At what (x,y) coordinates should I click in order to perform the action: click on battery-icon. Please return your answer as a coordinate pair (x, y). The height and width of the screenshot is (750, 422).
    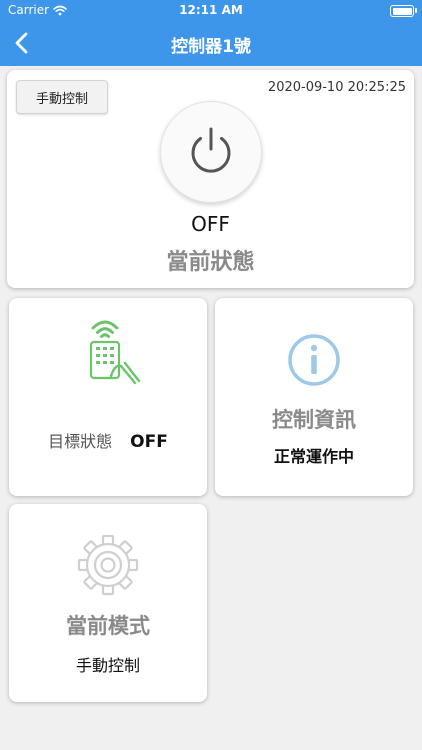
    Looking at the image, I should click on (403, 11).